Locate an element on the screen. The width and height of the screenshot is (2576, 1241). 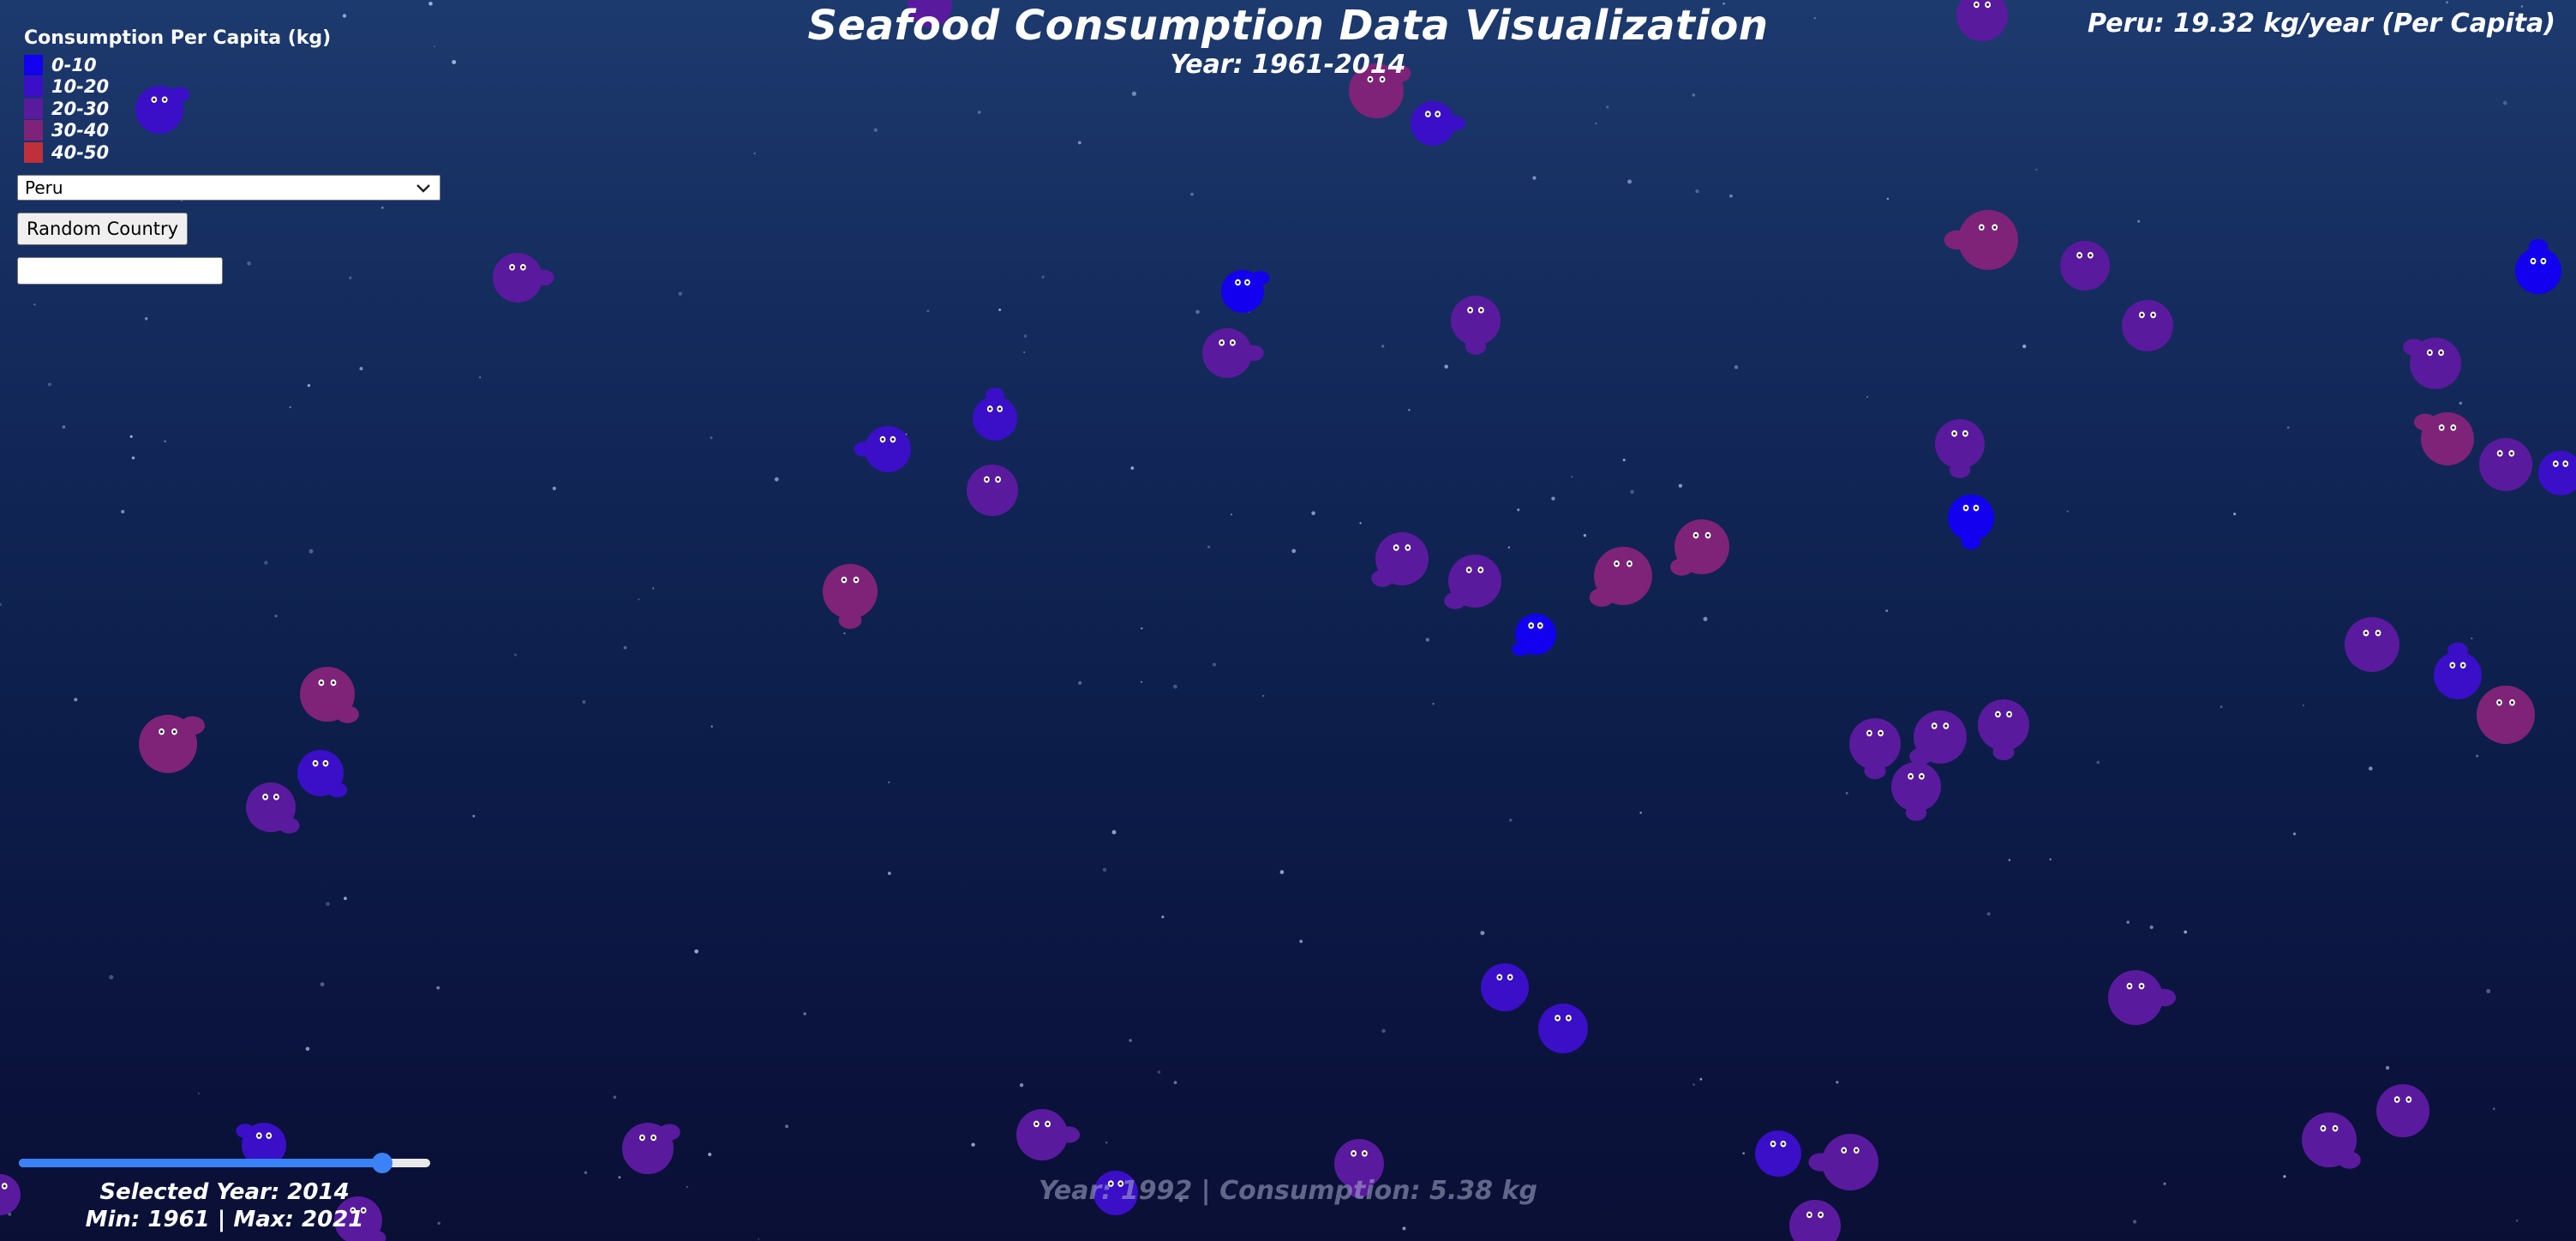
slider-thumb is located at coordinates (382, 1163).